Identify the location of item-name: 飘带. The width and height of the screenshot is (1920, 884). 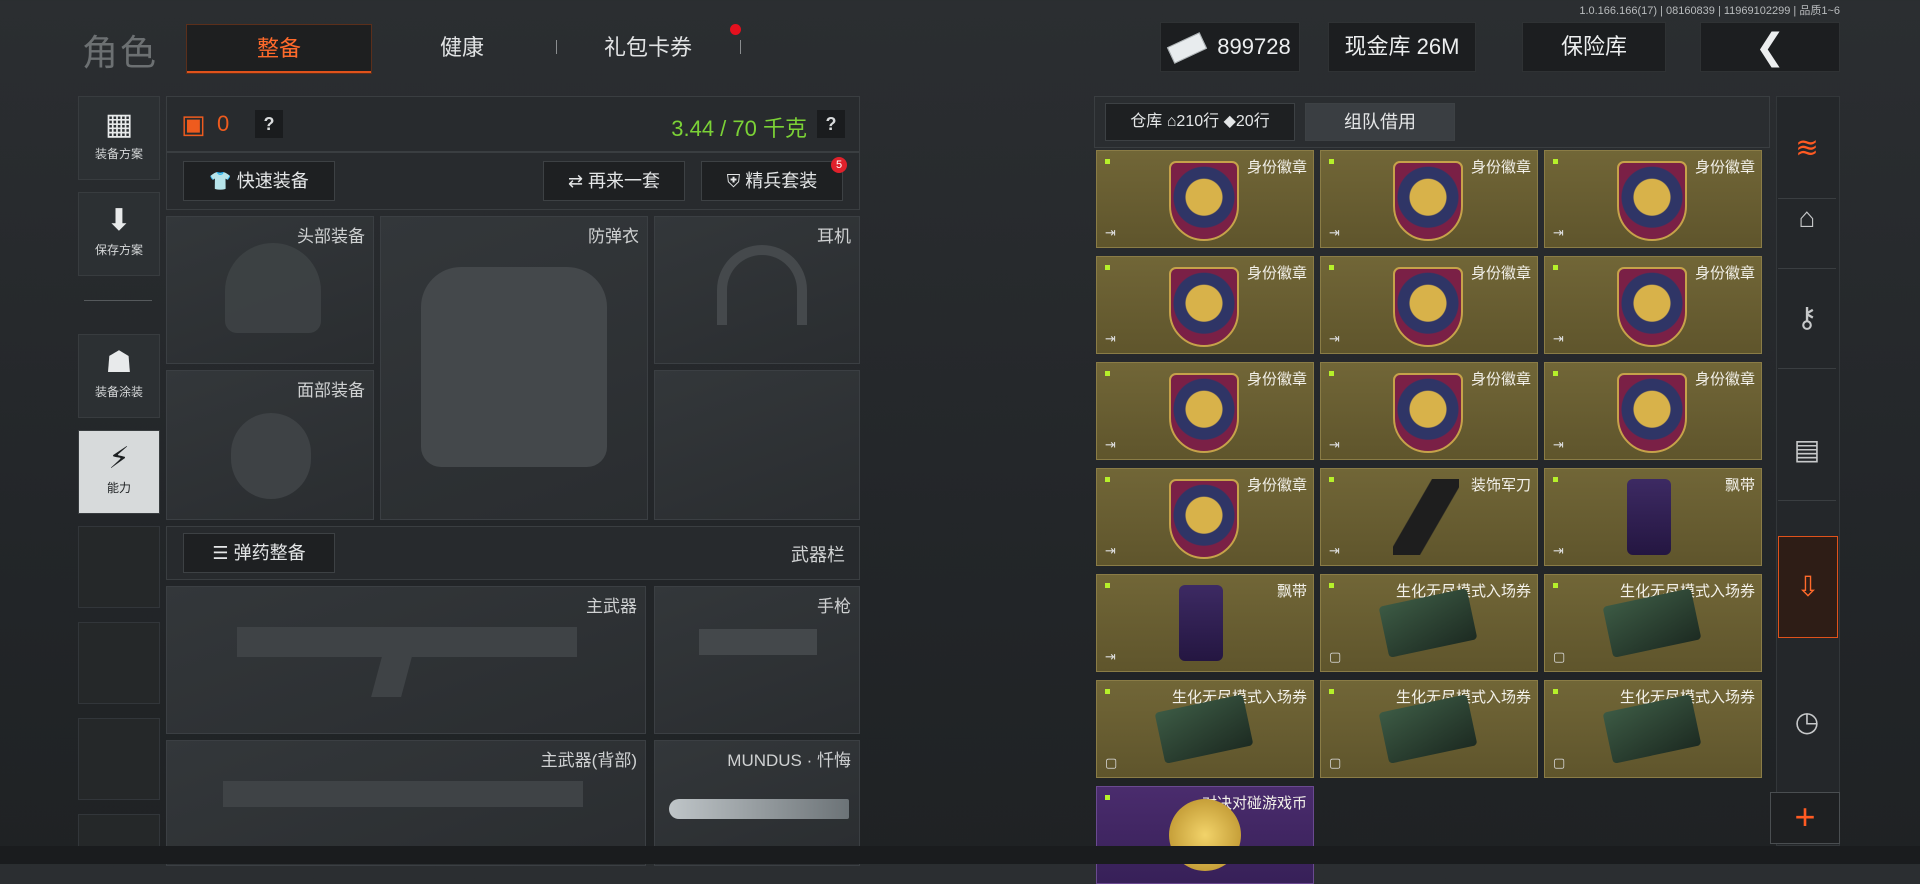
(1291, 591).